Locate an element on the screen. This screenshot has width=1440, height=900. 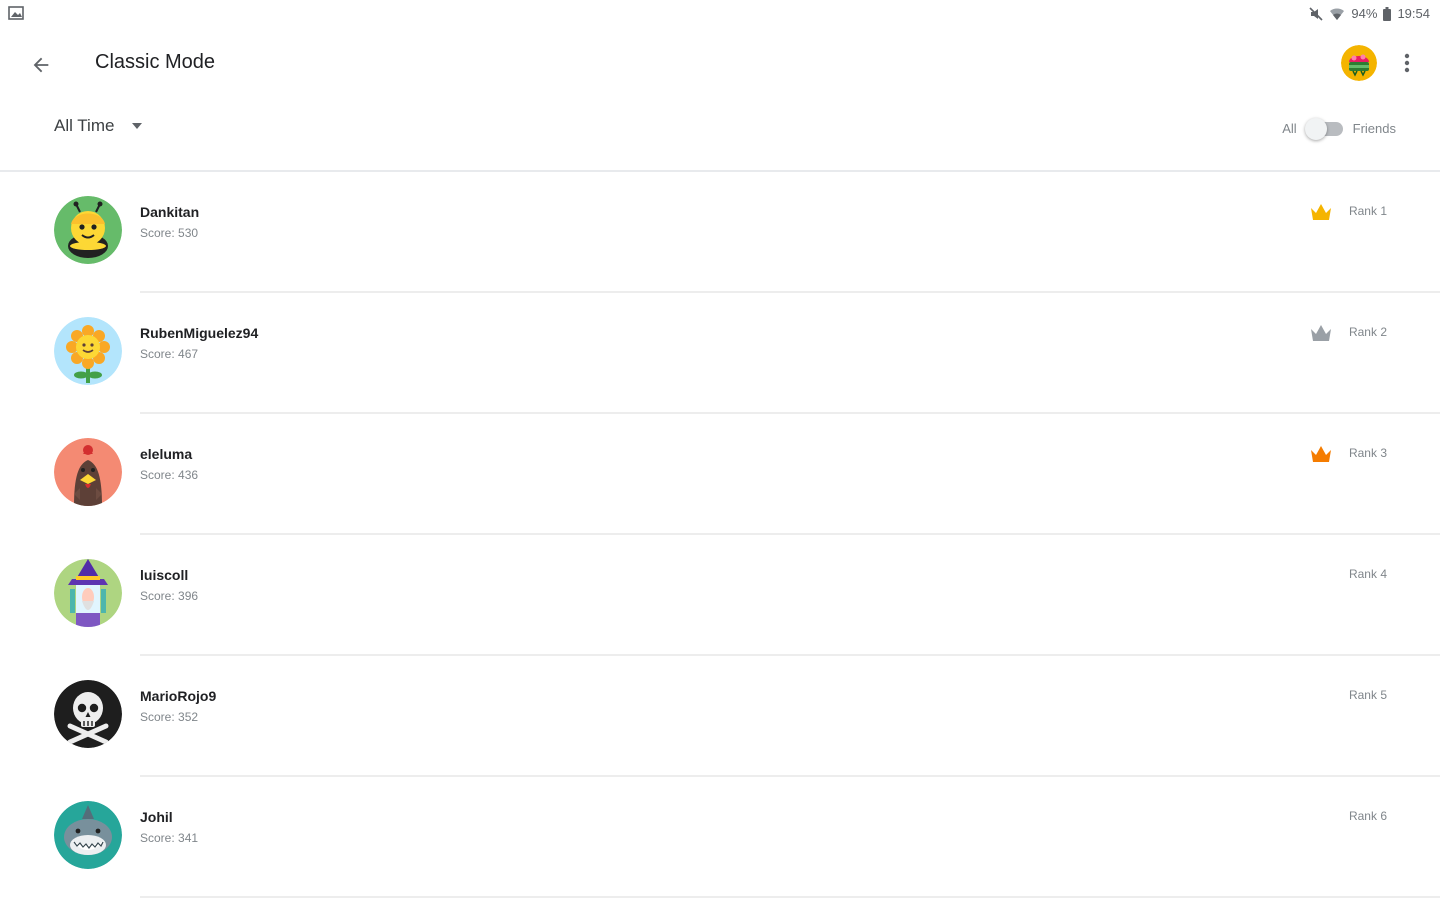
player-rank: Rank 5 is located at coordinates (1367, 695).